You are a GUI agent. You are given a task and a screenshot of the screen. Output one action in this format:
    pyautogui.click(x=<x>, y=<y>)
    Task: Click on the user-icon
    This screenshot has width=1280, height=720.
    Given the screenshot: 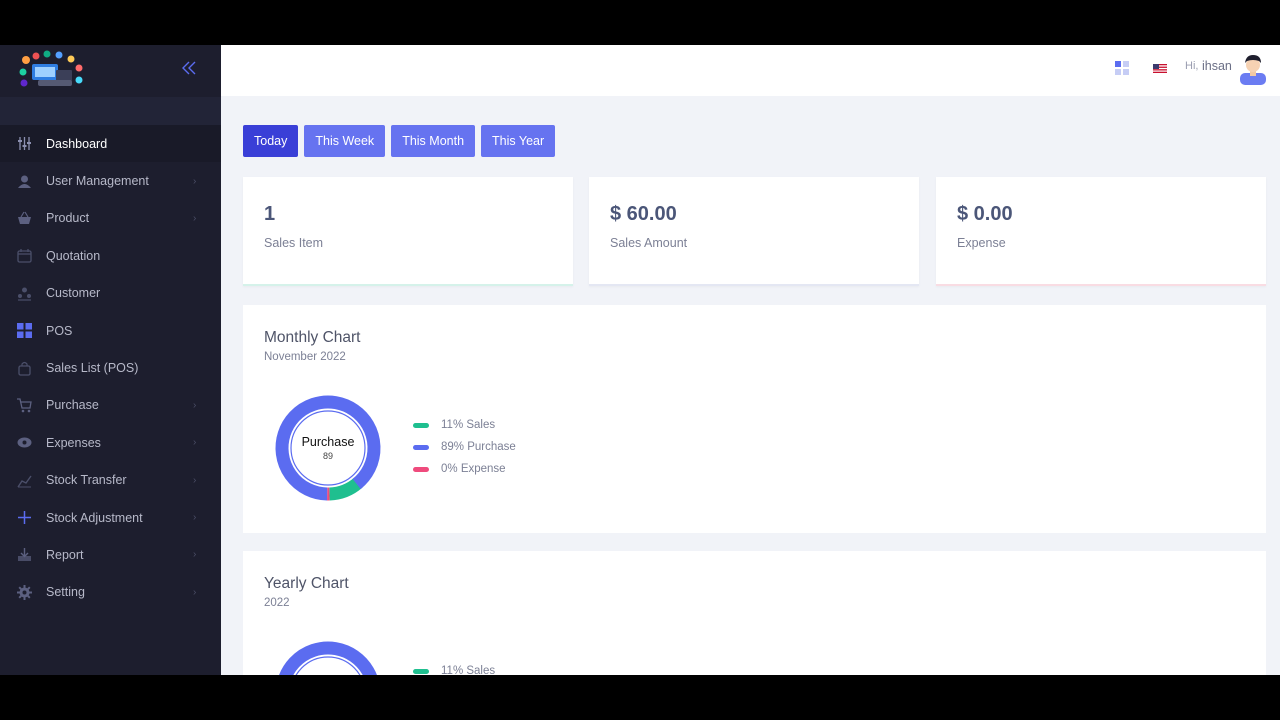 What is the action you would take?
    pyautogui.click(x=24, y=181)
    